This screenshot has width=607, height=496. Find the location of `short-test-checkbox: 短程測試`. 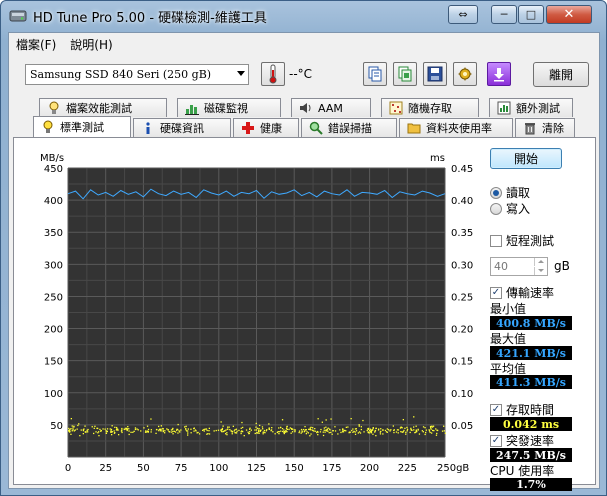

short-test-checkbox: 短程測試 is located at coordinates (522, 240).